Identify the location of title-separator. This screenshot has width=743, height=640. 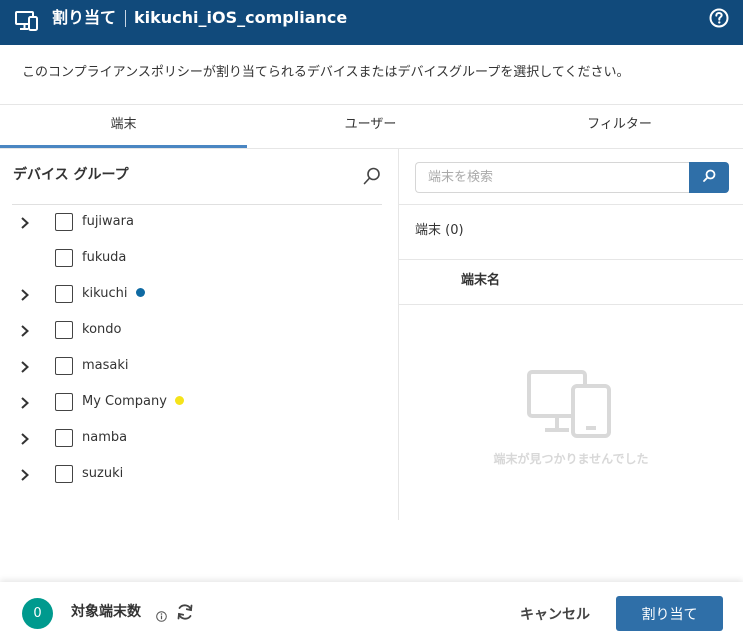
(125, 18).